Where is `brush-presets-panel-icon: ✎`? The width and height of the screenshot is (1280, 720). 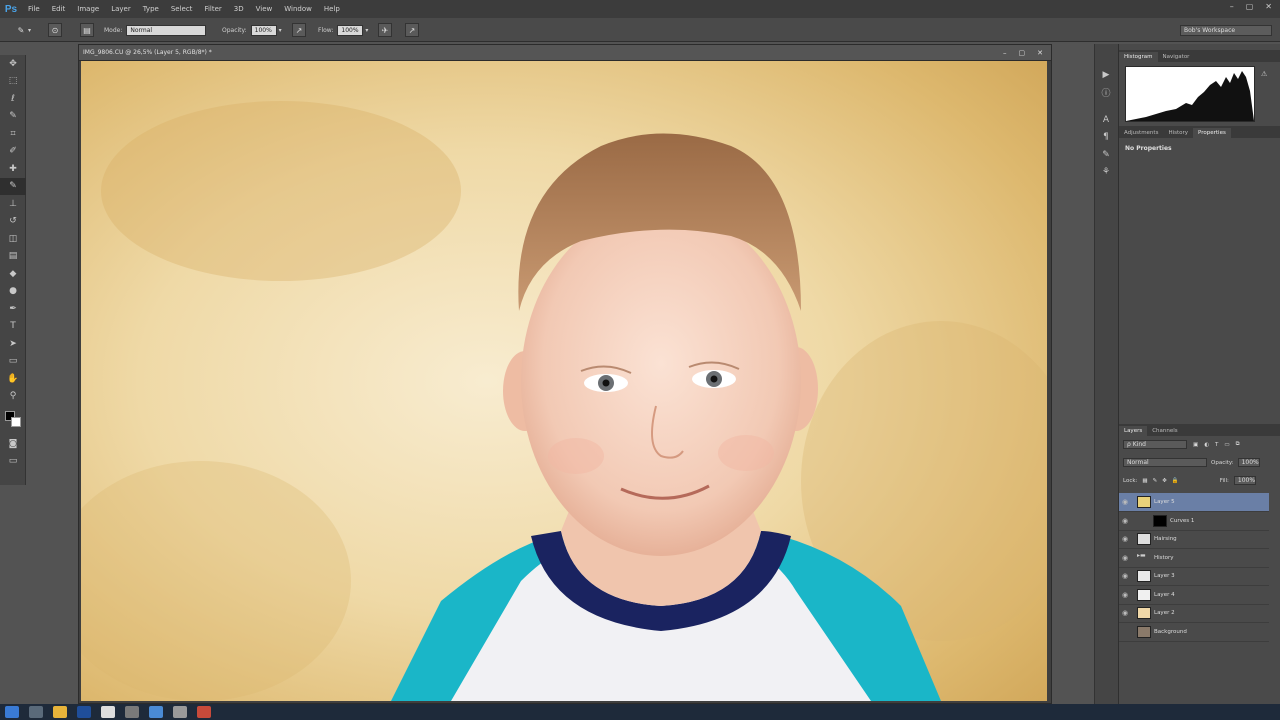
brush-presets-panel-icon: ✎ is located at coordinates (1106, 155).